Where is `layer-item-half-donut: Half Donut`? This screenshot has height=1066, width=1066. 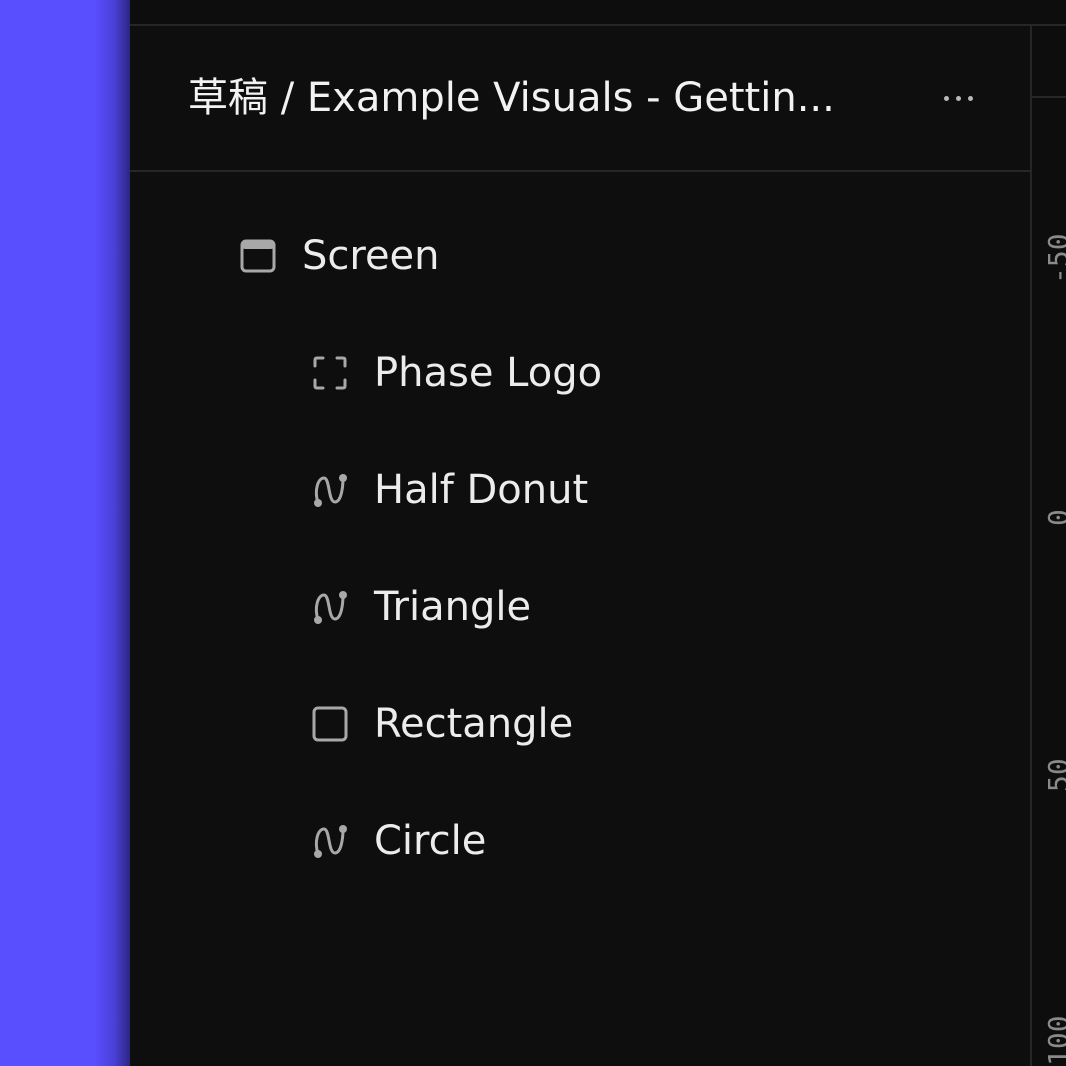
layer-item-half-donut: Half Donut is located at coordinates (449, 490).